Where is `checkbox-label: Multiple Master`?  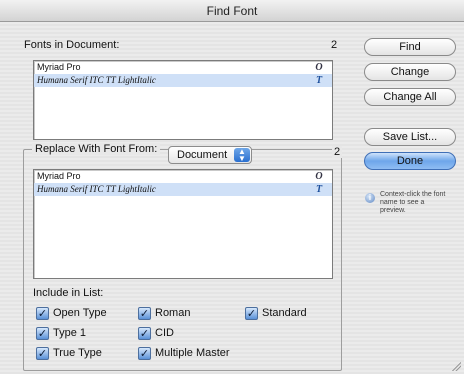
checkbox-label: Multiple Master is located at coordinates (192, 353).